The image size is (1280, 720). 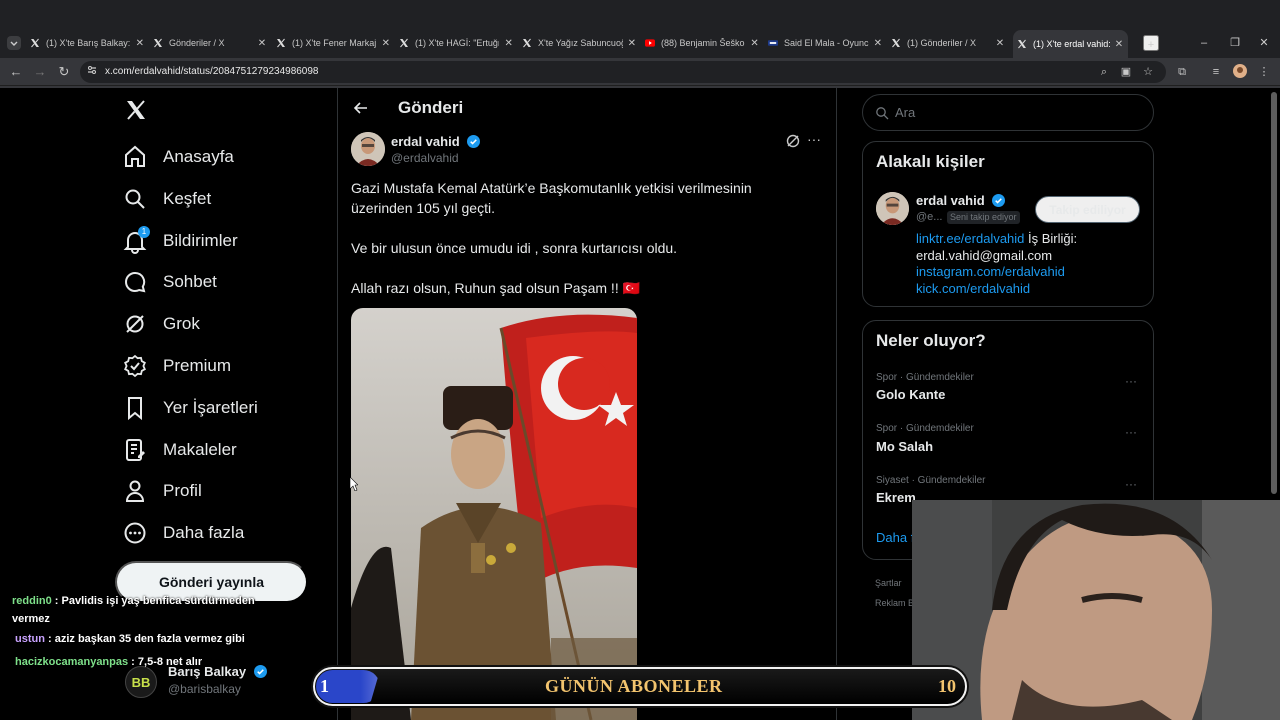 I want to click on home-icon, so click(x=135, y=157).